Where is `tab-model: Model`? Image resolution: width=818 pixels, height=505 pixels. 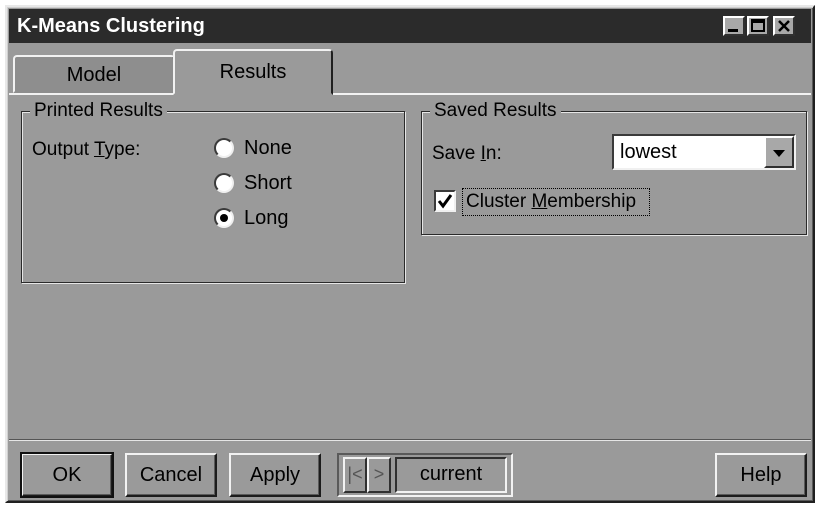
tab-model: Model is located at coordinates (94, 74).